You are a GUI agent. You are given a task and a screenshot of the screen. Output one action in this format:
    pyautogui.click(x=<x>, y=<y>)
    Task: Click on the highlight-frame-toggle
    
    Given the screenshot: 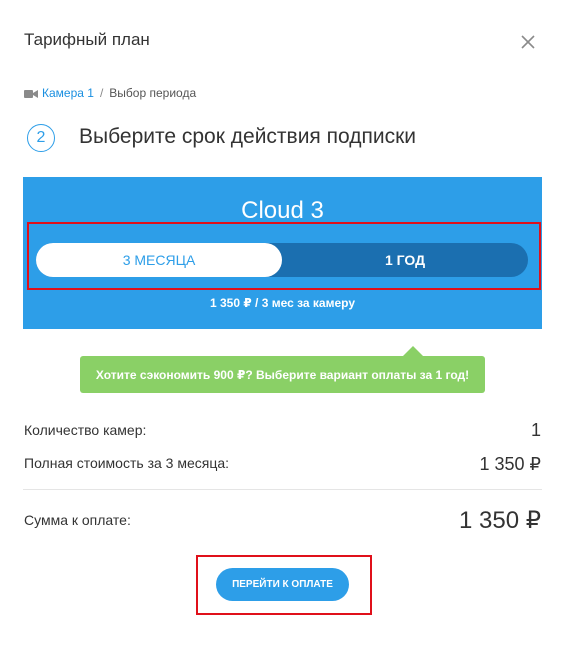 What is the action you would take?
    pyautogui.click(x=284, y=256)
    